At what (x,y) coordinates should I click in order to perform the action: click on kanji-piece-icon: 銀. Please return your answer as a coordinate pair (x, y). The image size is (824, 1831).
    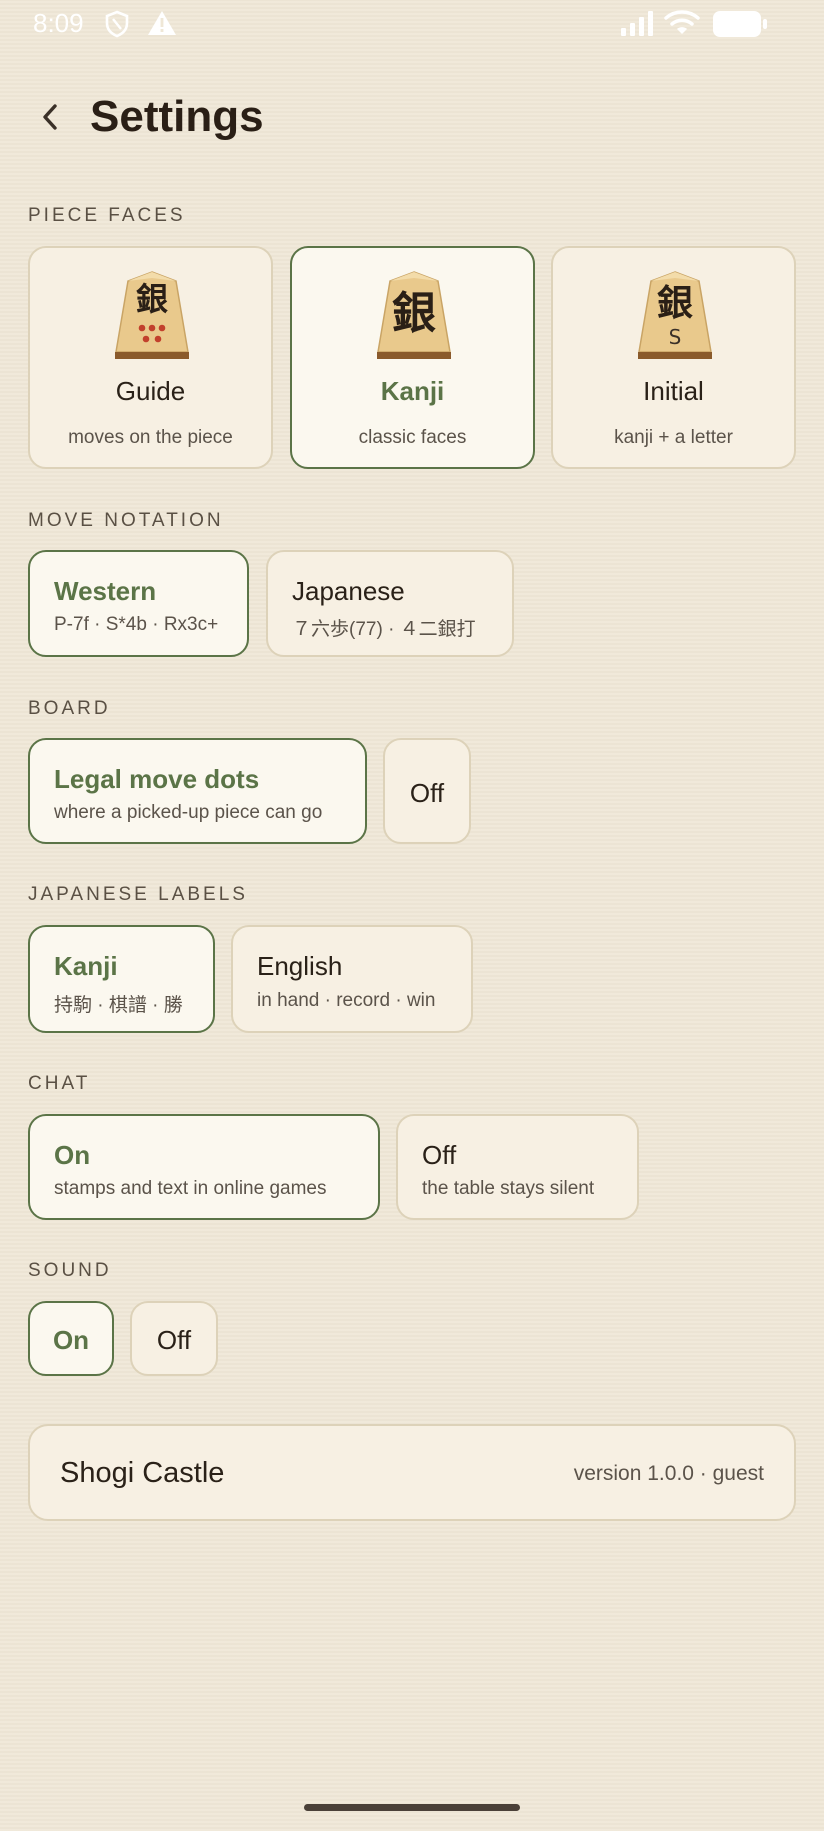
    Looking at the image, I should click on (414, 315).